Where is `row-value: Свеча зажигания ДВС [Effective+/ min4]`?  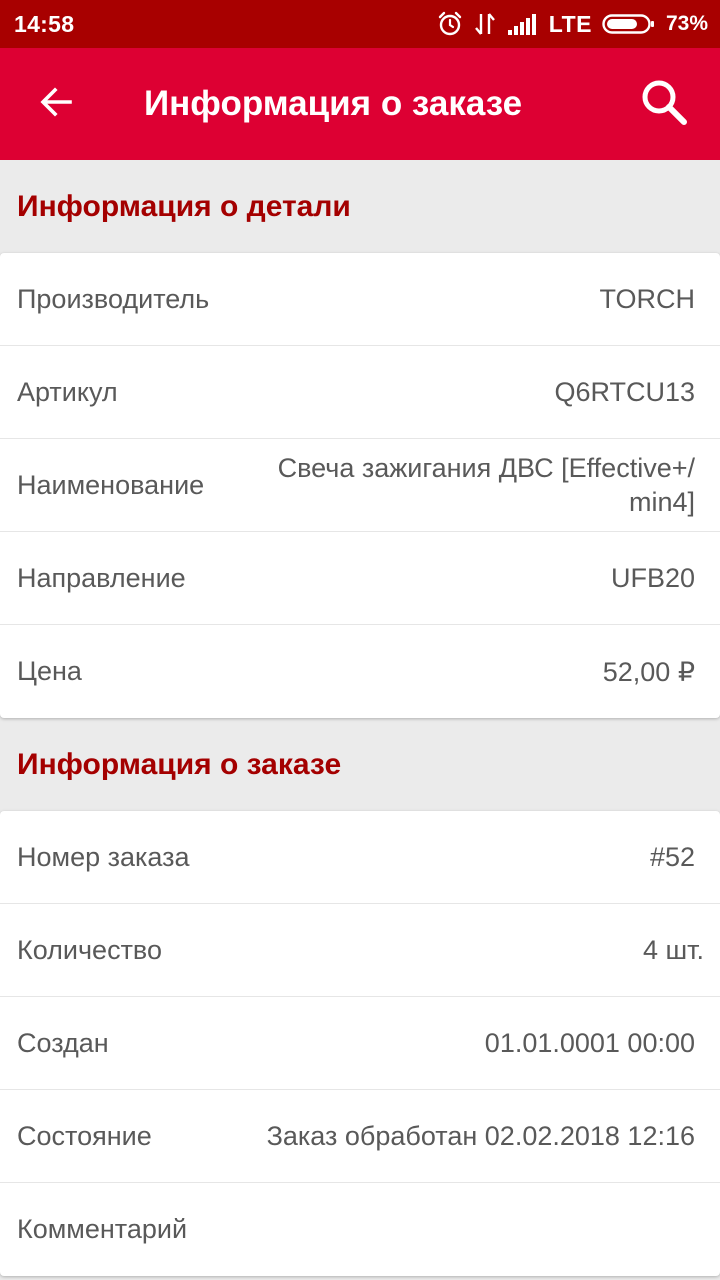
row-value: Свеча зажигания ДВС [Effective+/ min4] is located at coordinates (486, 485).